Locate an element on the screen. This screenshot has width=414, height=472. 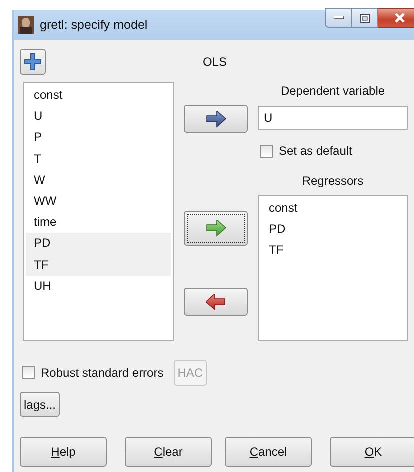
list-item: WW is located at coordinates (98, 201).